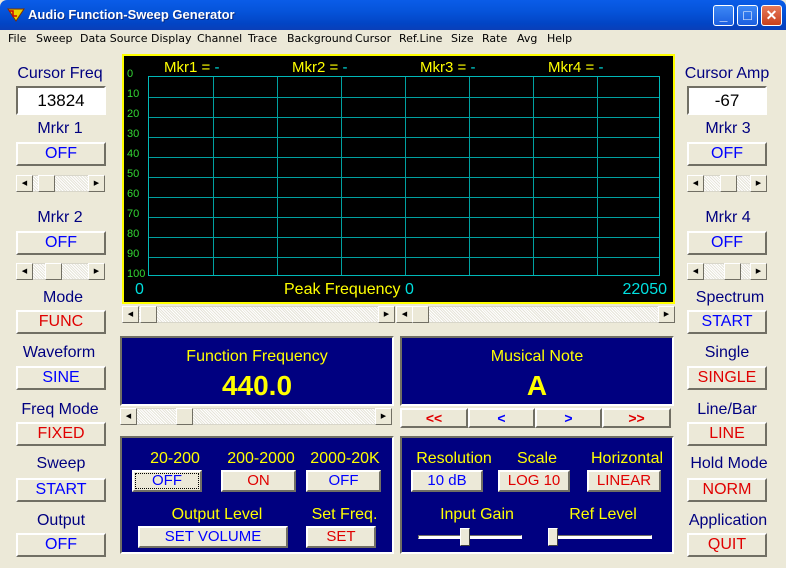 This screenshot has height=568, width=786. I want to click on function-frequency-scrollbar: ◀ ▶, so click(256, 416).